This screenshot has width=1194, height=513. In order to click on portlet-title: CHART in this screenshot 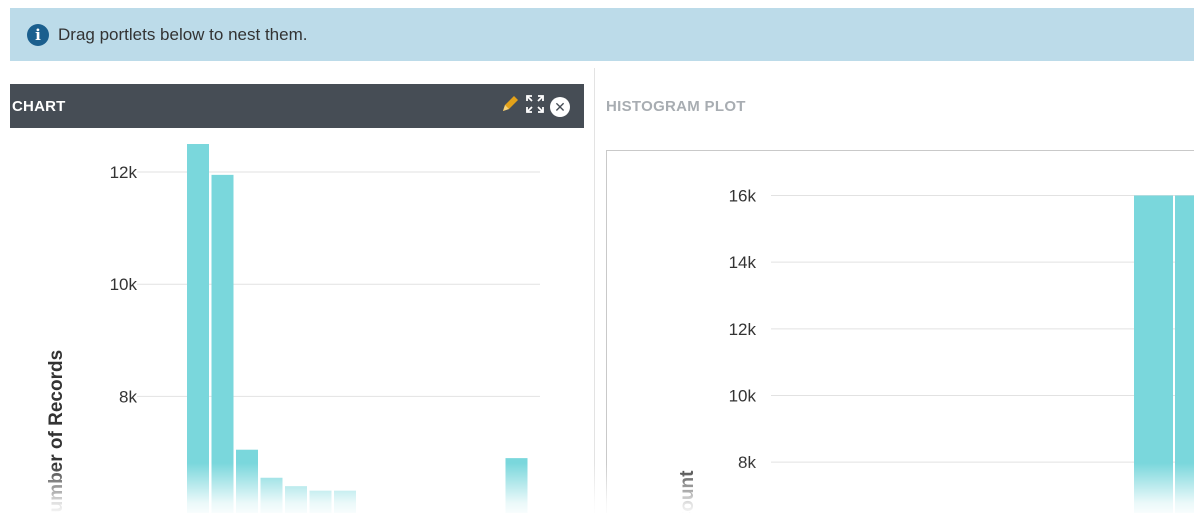, I will do `click(39, 106)`.